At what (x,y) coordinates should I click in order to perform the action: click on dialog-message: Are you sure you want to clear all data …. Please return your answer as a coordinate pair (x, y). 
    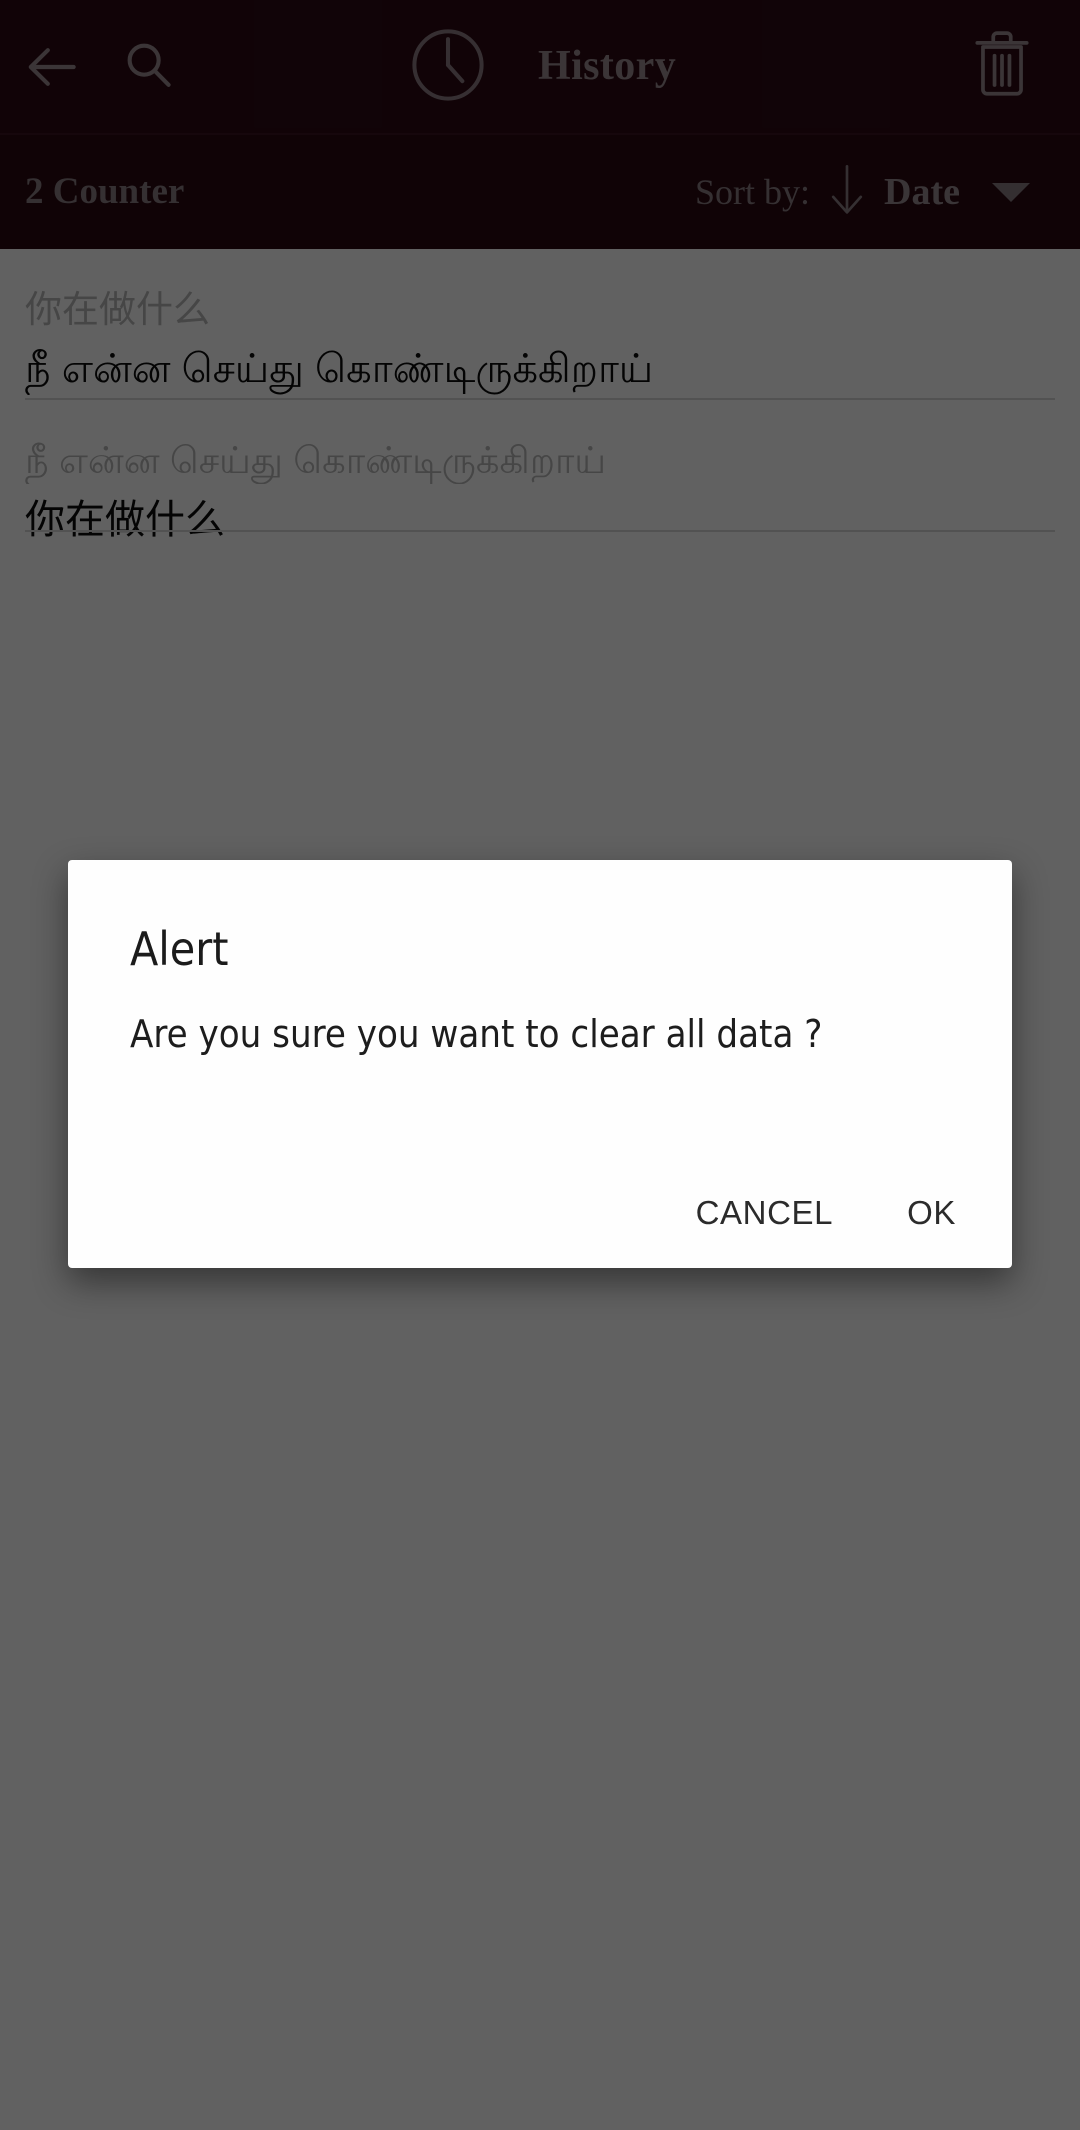
    Looking at the image, I should click on (476, 1034).